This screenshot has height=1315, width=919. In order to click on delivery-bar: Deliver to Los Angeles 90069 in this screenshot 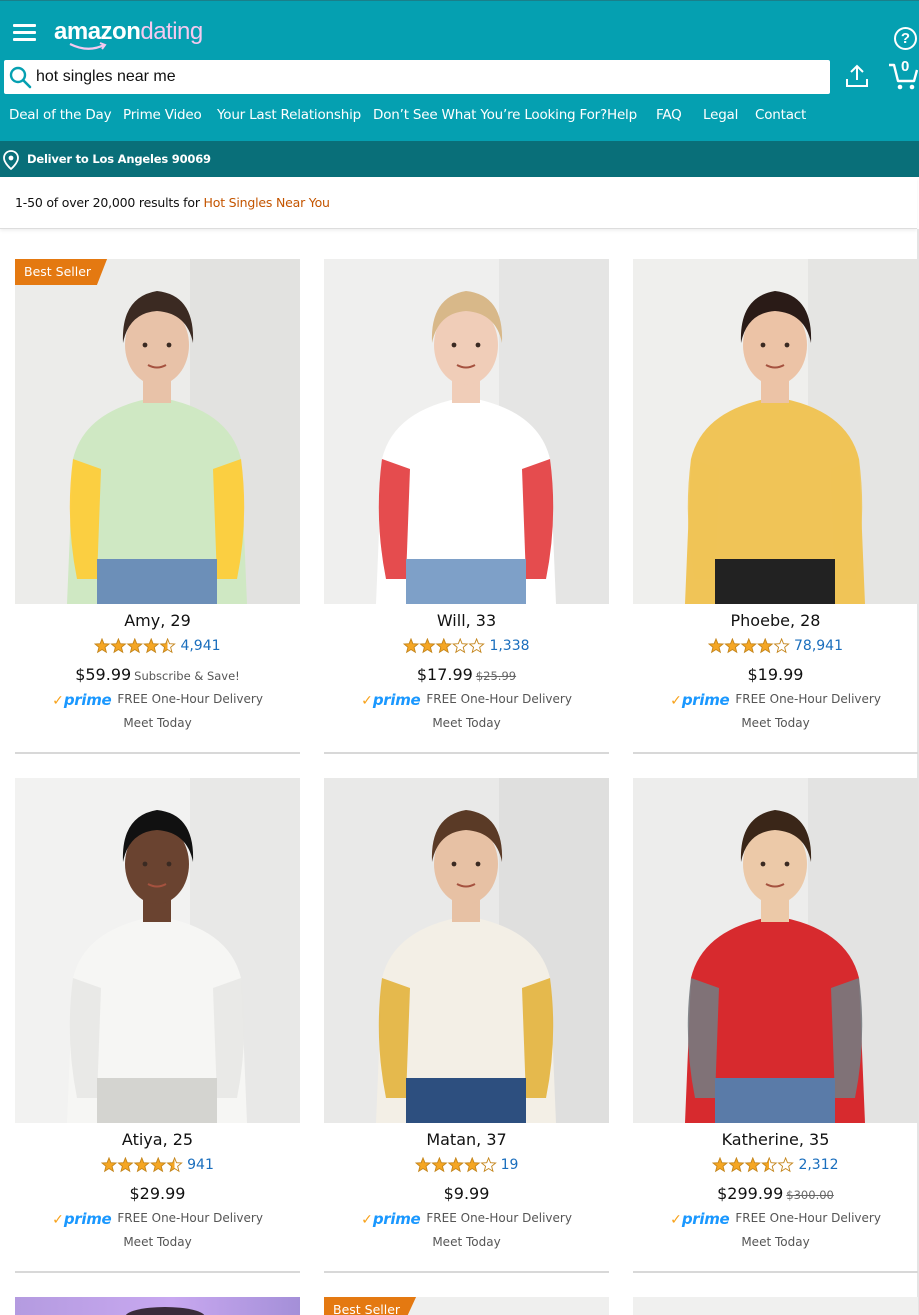, I will do `click(459, 159)`.